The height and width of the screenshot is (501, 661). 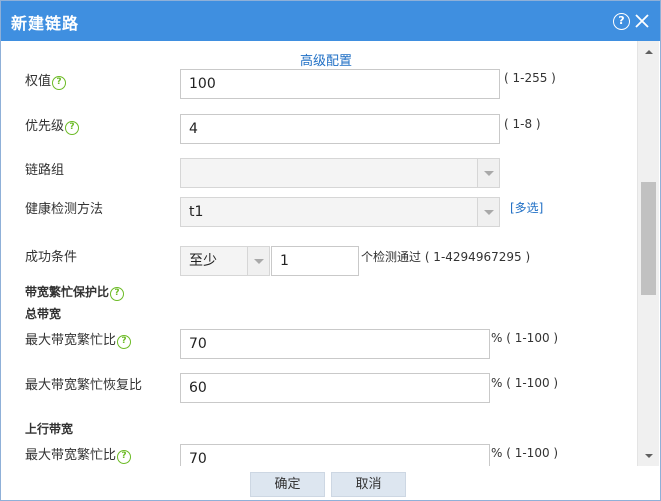 I want to click on success-count-input: 1, so click(x=315, y=261).